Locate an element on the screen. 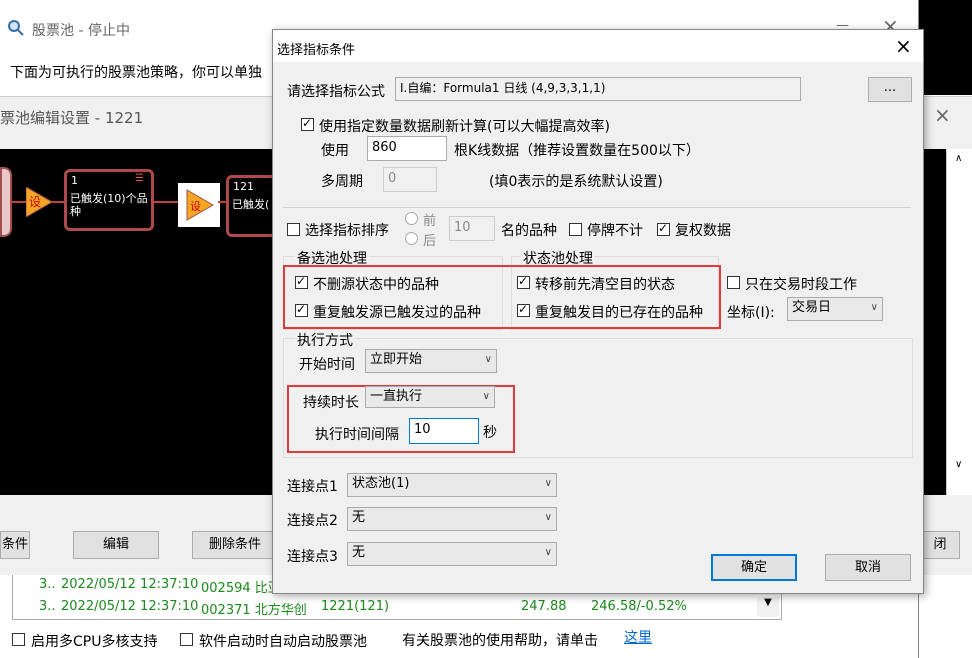 The height and width of the screenshot is (658, 972). duration-select: 一直执行 ∨ is located at coordinates (430, 397).